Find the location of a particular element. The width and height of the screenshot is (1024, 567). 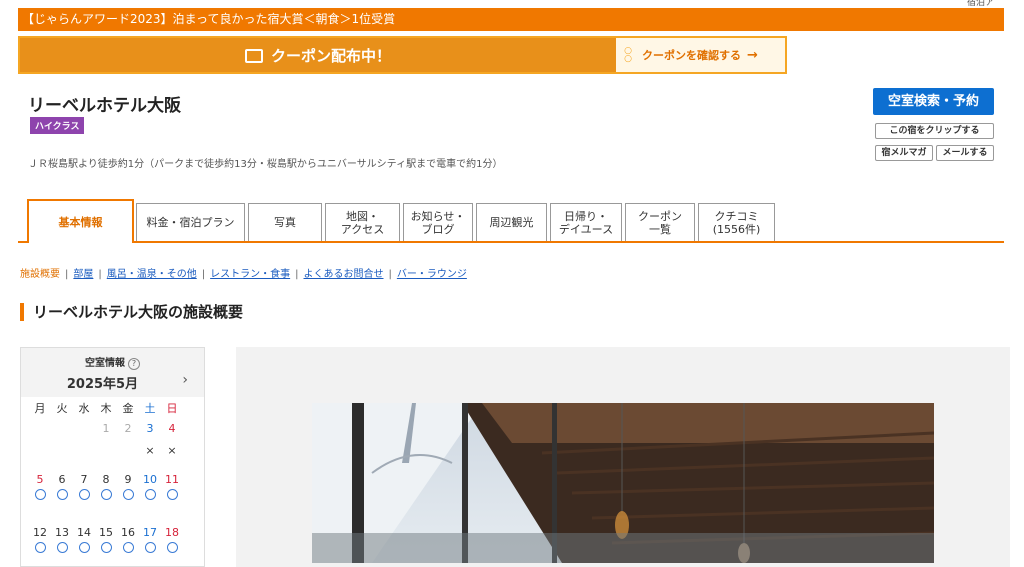

calendar-weekday-cell: 日 is located at coordinates (172, 408).